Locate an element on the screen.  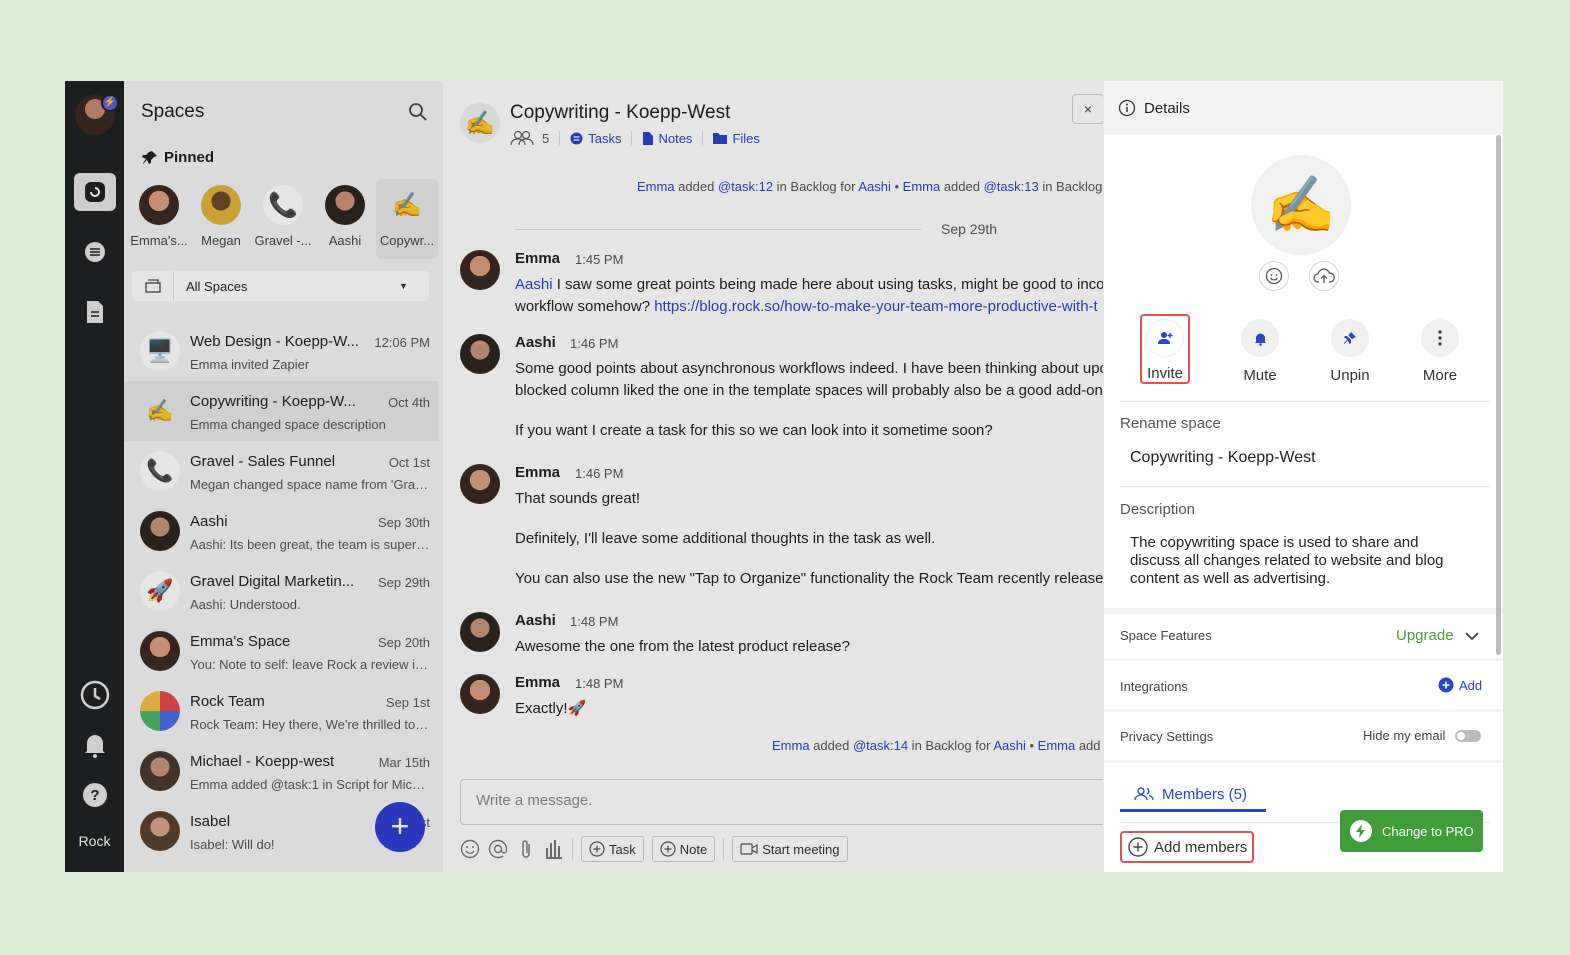
details-header: Details is located at coordinates (1303, 108).